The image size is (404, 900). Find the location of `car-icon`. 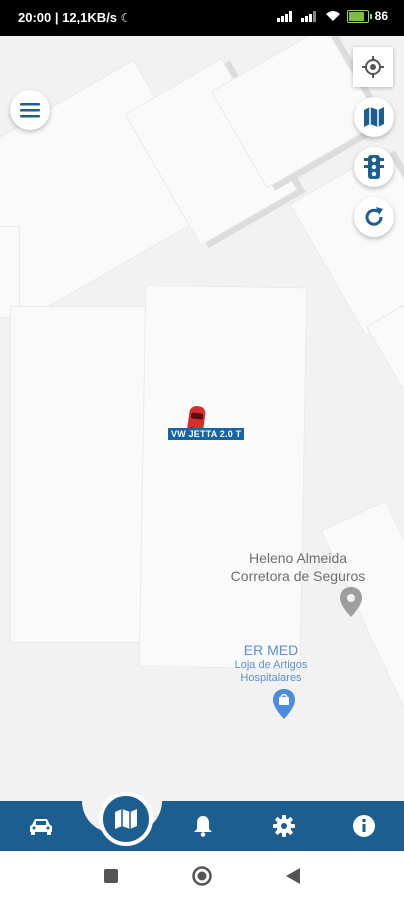

car-icon is located at coordinates (41, 827).